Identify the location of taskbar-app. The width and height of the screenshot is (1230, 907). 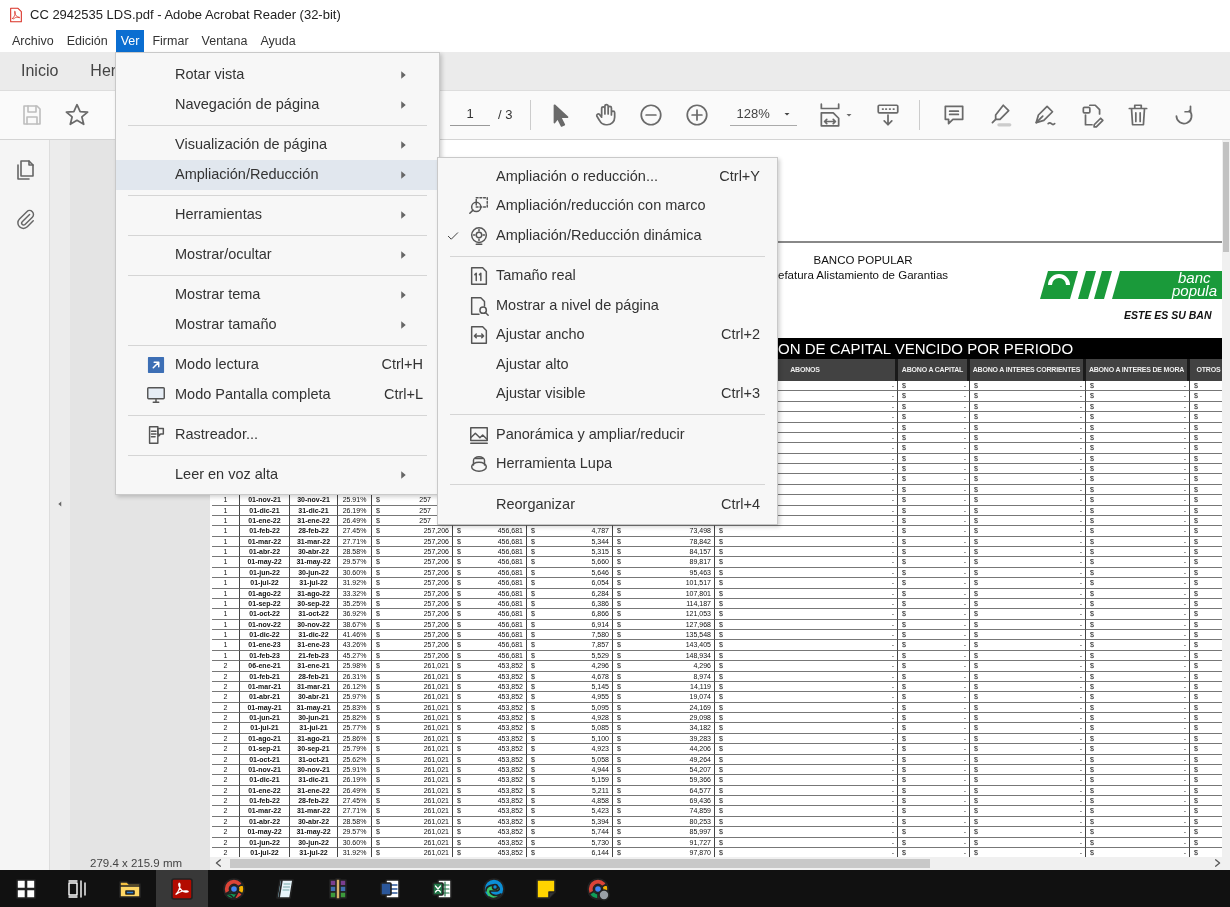
(182, 888).